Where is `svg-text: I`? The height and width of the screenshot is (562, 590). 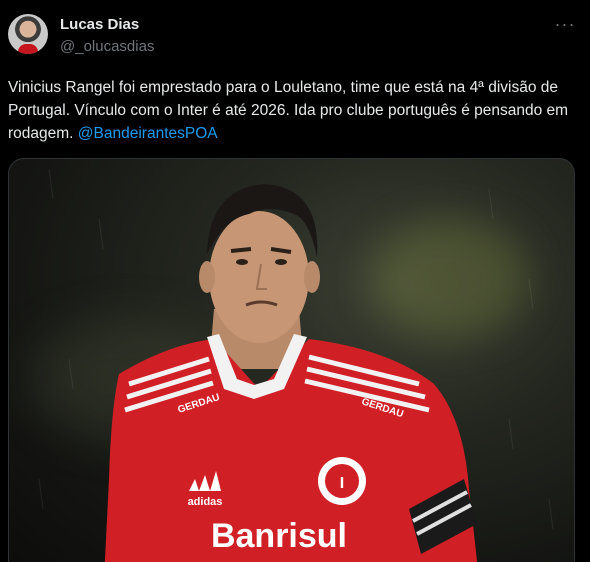
svg-text: I is located at coordinates (342, 483).